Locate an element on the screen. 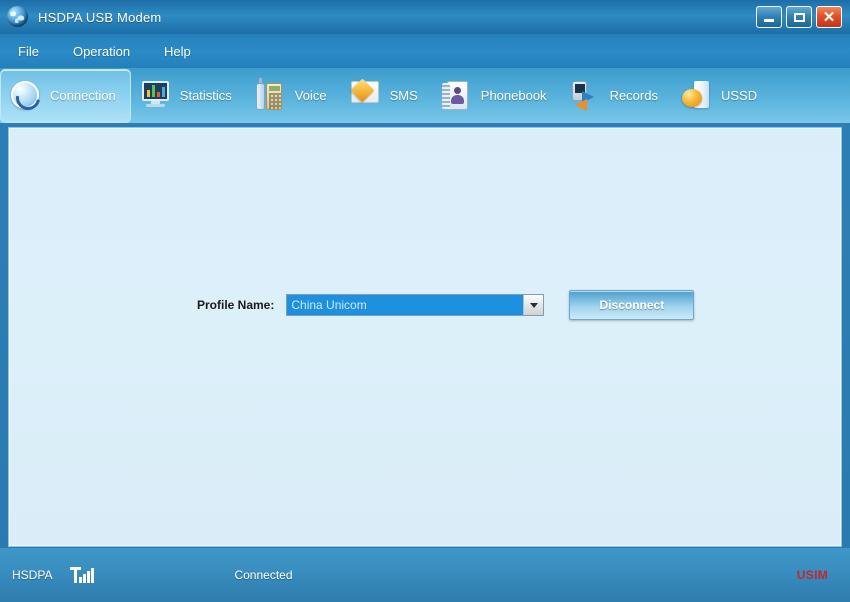 The width and height of the screenshot is (850, 602). records-transfer-icon is located at coordinates (586, 95).